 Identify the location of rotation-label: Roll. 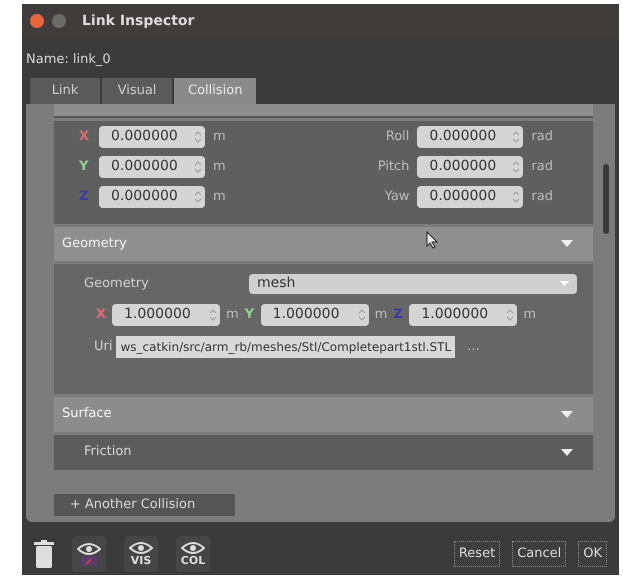
(397, 137).